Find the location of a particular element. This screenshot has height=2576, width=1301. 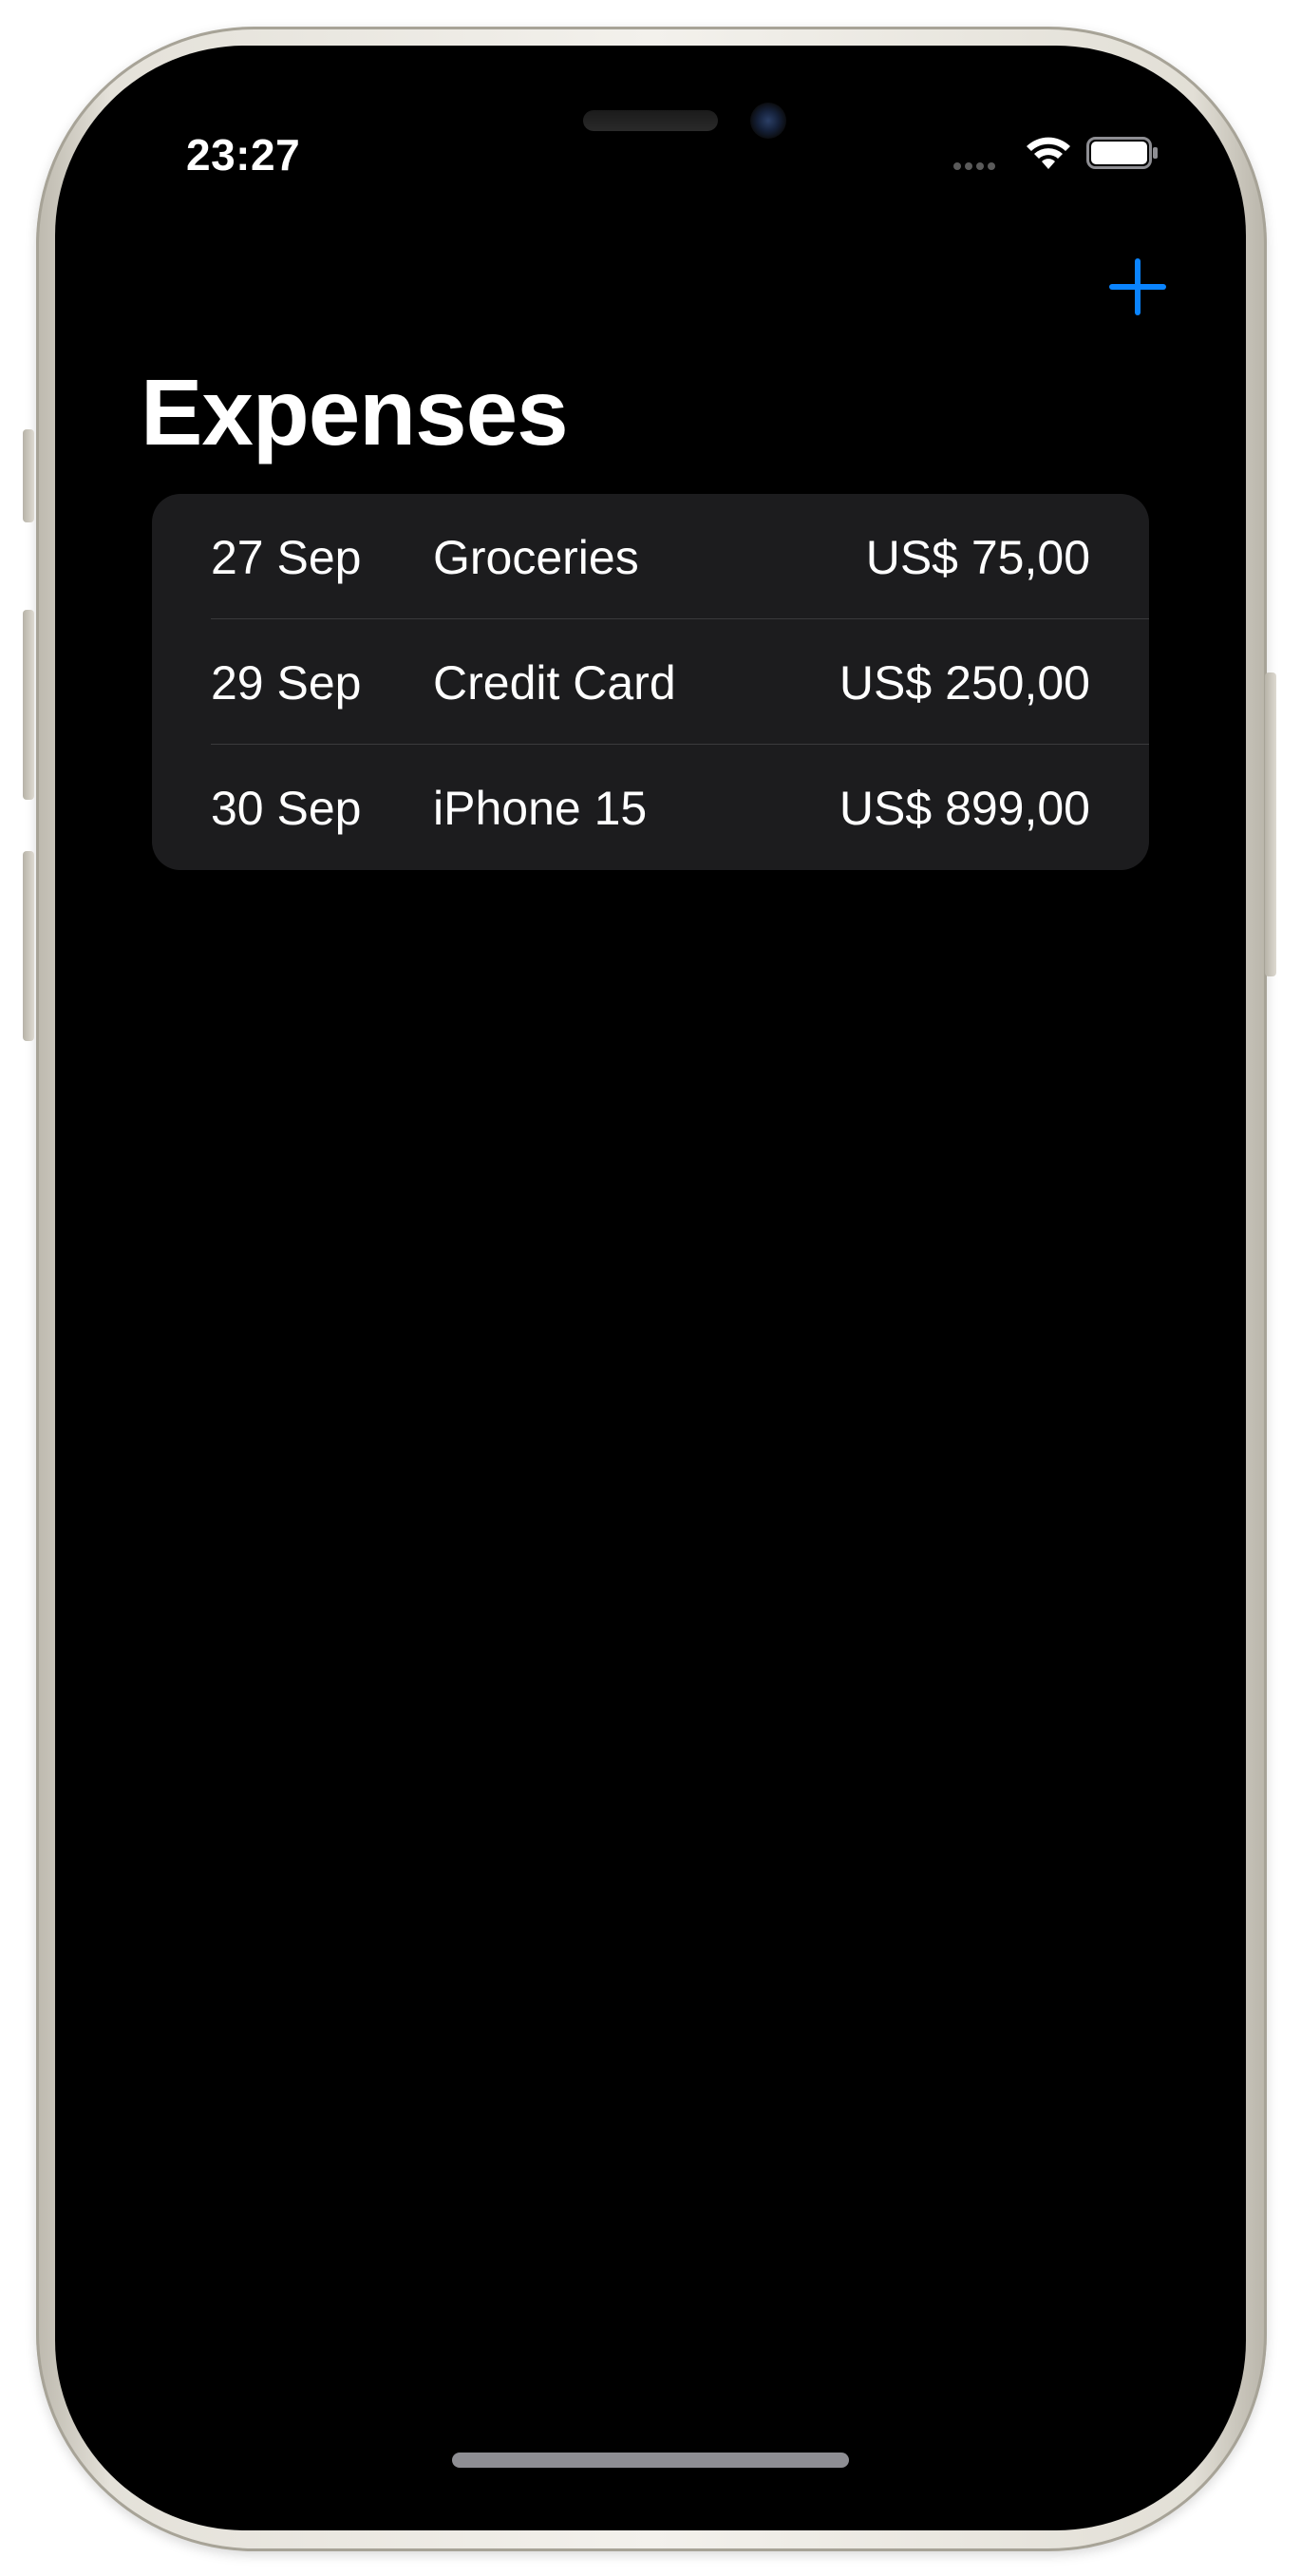

expense-row: 30 Sep iPhone 15 US$ 899,00 is located at coordinates (650, 807).